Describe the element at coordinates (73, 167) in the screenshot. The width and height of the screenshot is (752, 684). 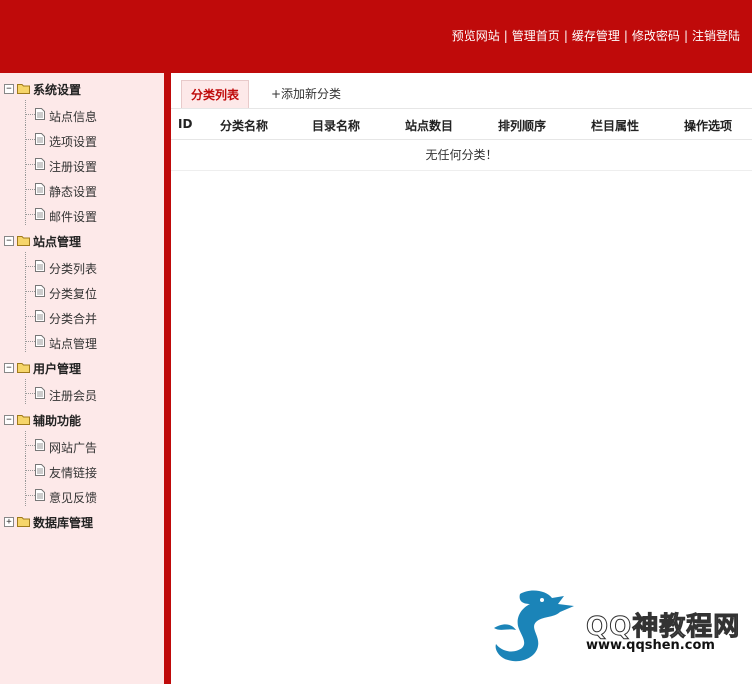
I see `sidebar-item-label: 注册设置` at that location.